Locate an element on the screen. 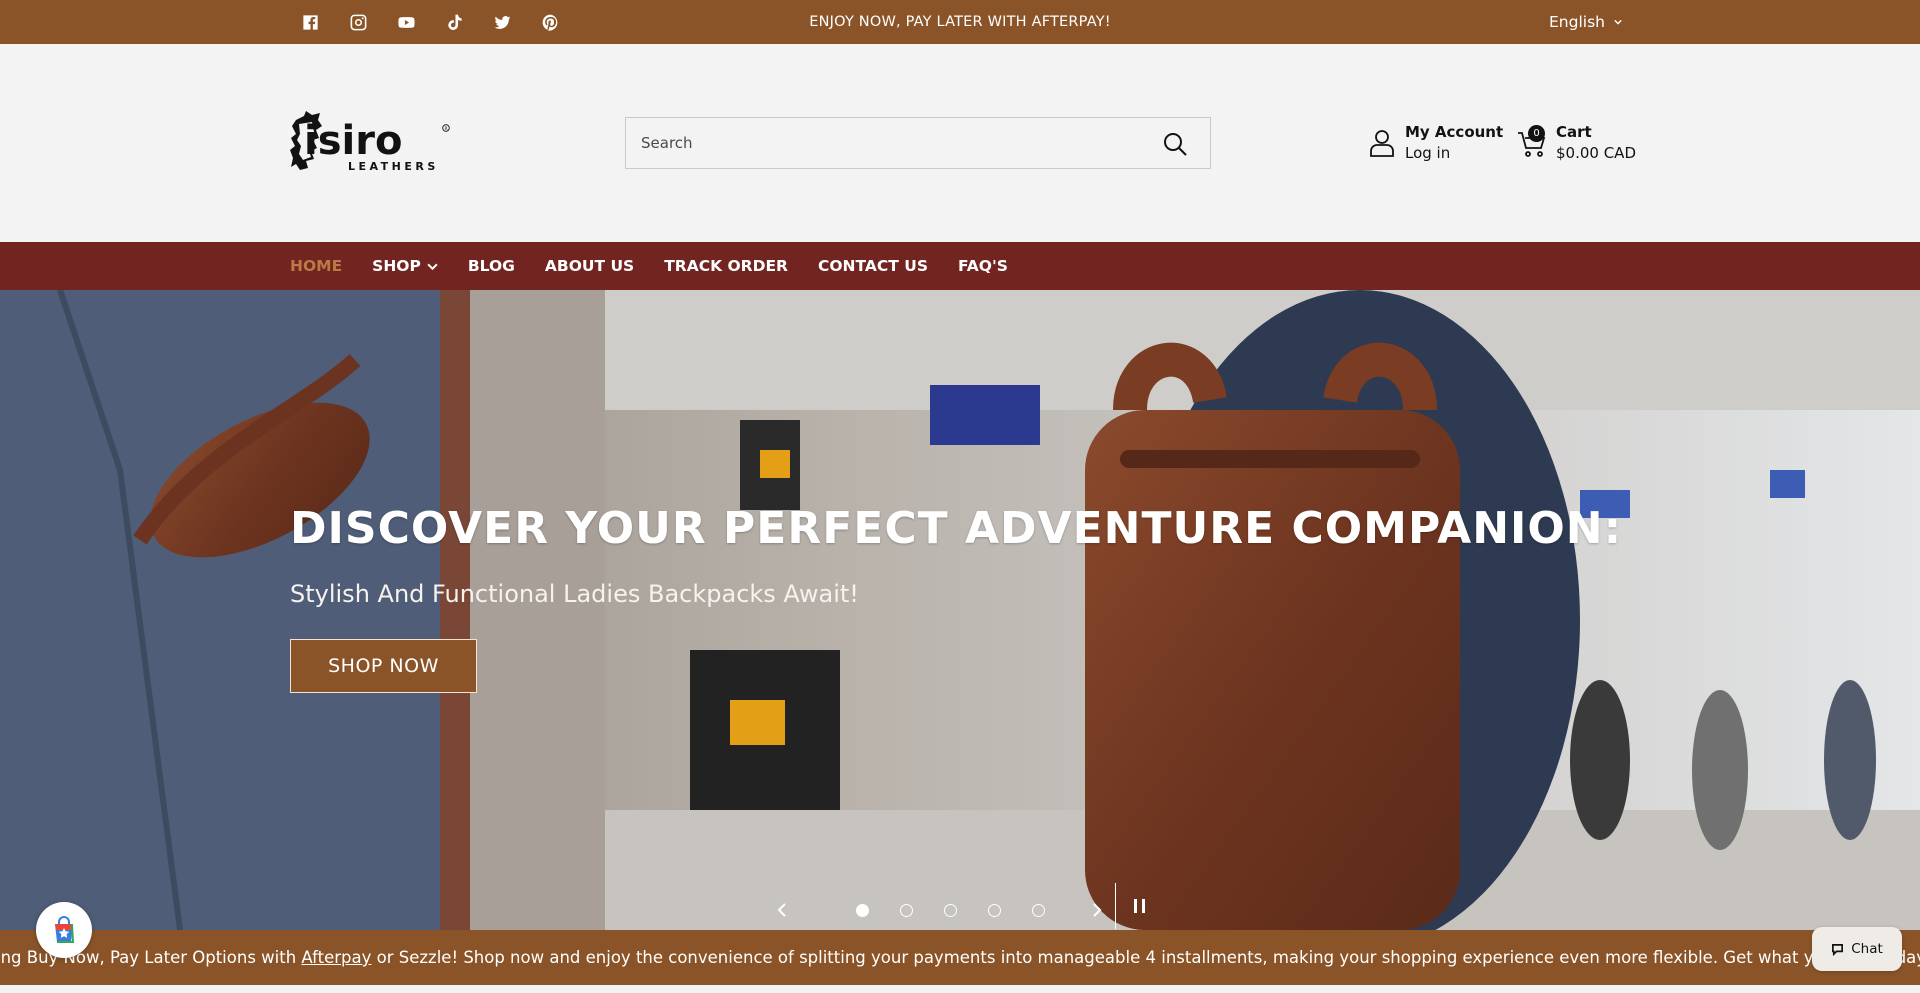 The height and width of the screenshot is (993, 1920). chat-bubble-icon is located at coordinates (1838, 949).